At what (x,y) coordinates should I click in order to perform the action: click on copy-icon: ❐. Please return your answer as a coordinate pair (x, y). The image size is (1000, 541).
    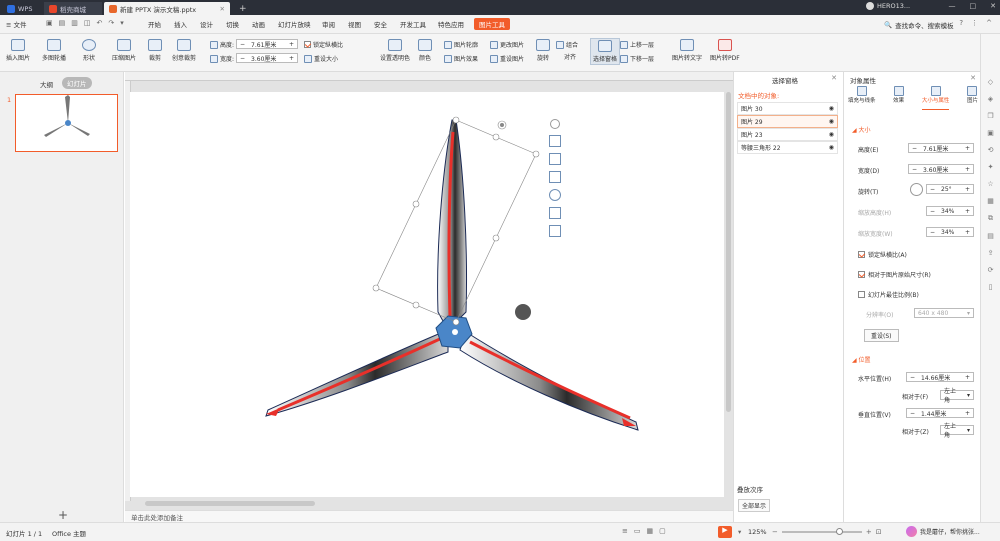
    Looking at the image, I should click on (990, 116).